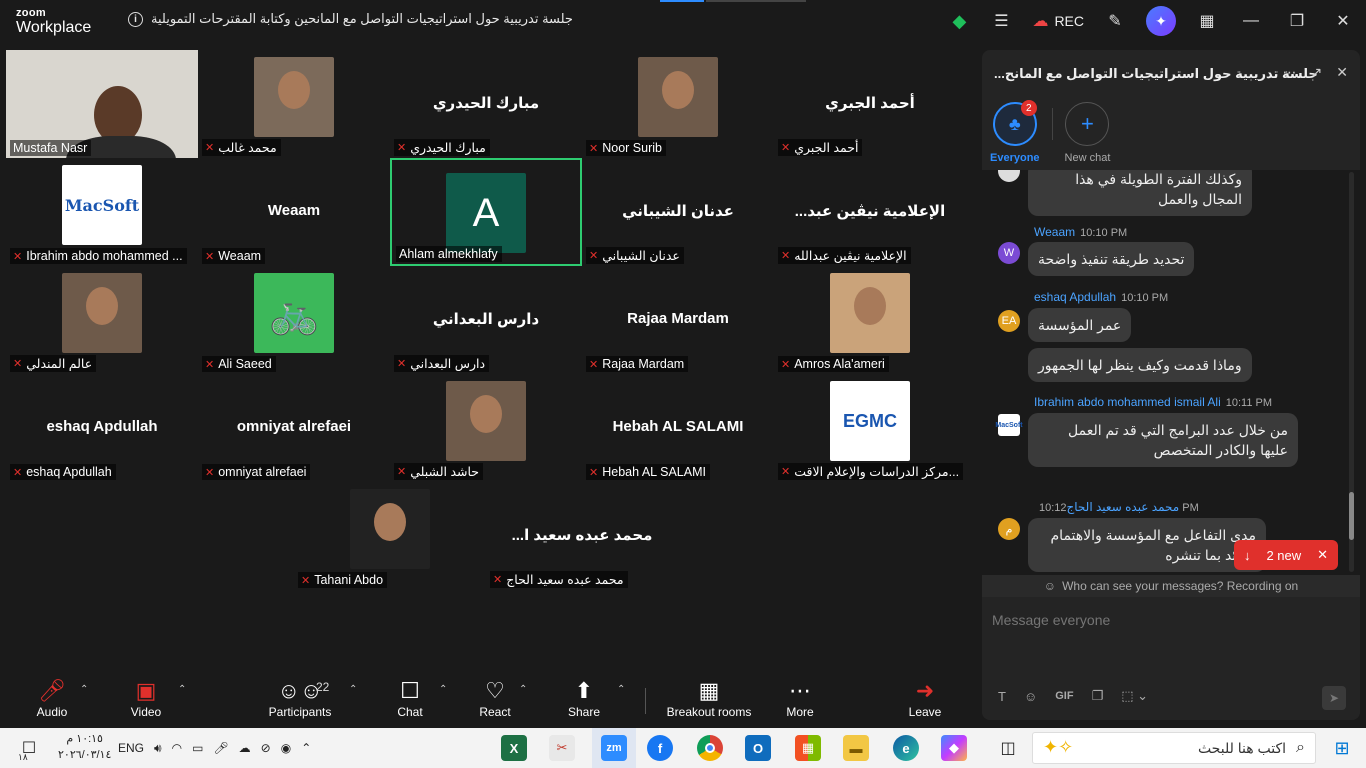 The height and width of the screenshot is (768, 1366). Describe the element at coordinates (1008, 748) in the screenshot. I see `task-view-icon: ◫` at that location.